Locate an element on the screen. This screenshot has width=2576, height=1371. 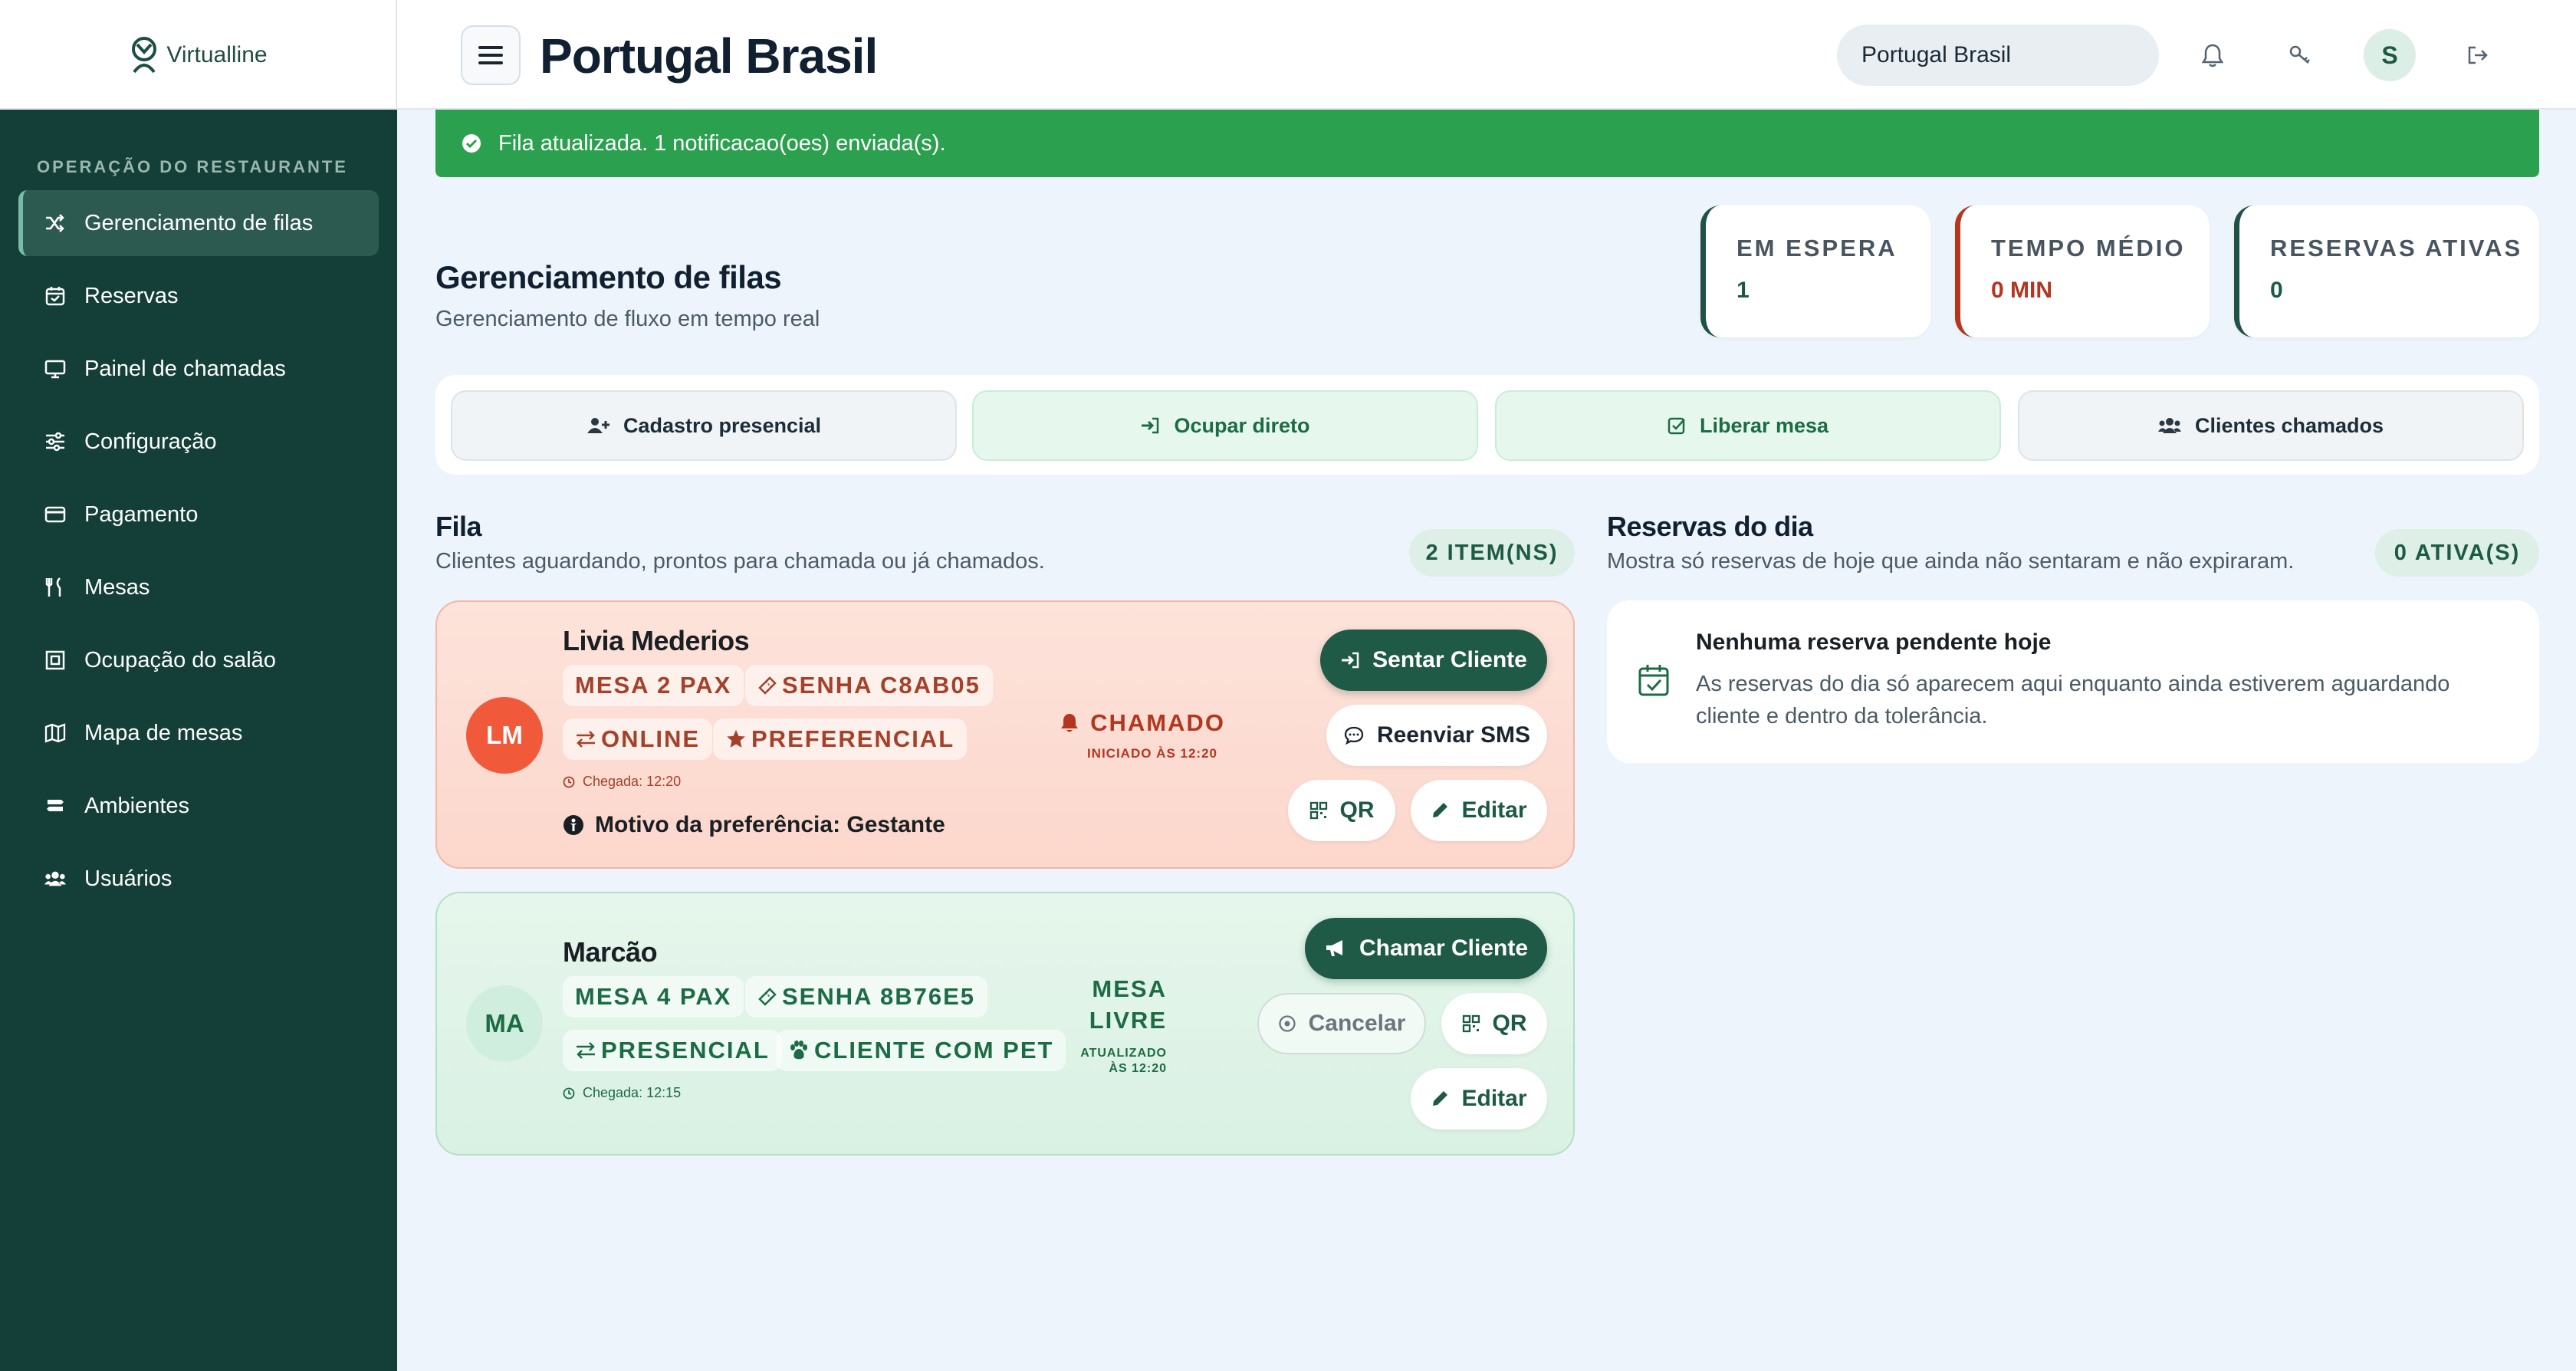
section-subtitle: Gerenciamento de fluxo em tempo real is located at coordinates (628, 319).